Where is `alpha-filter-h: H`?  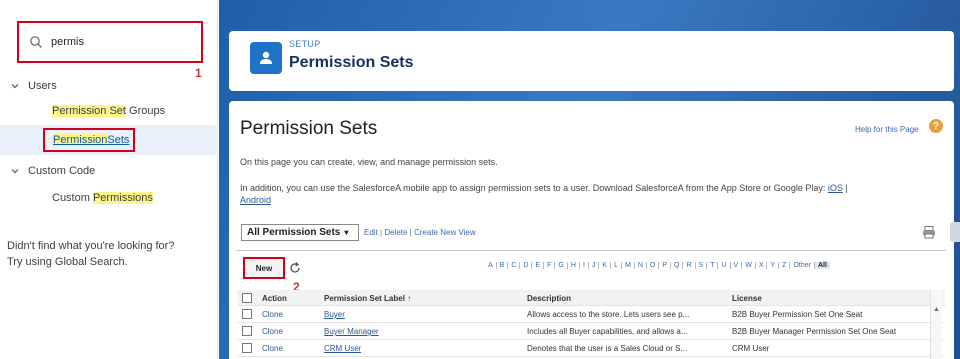
alpha-filter-h: H is located at coordinates (574, 265).